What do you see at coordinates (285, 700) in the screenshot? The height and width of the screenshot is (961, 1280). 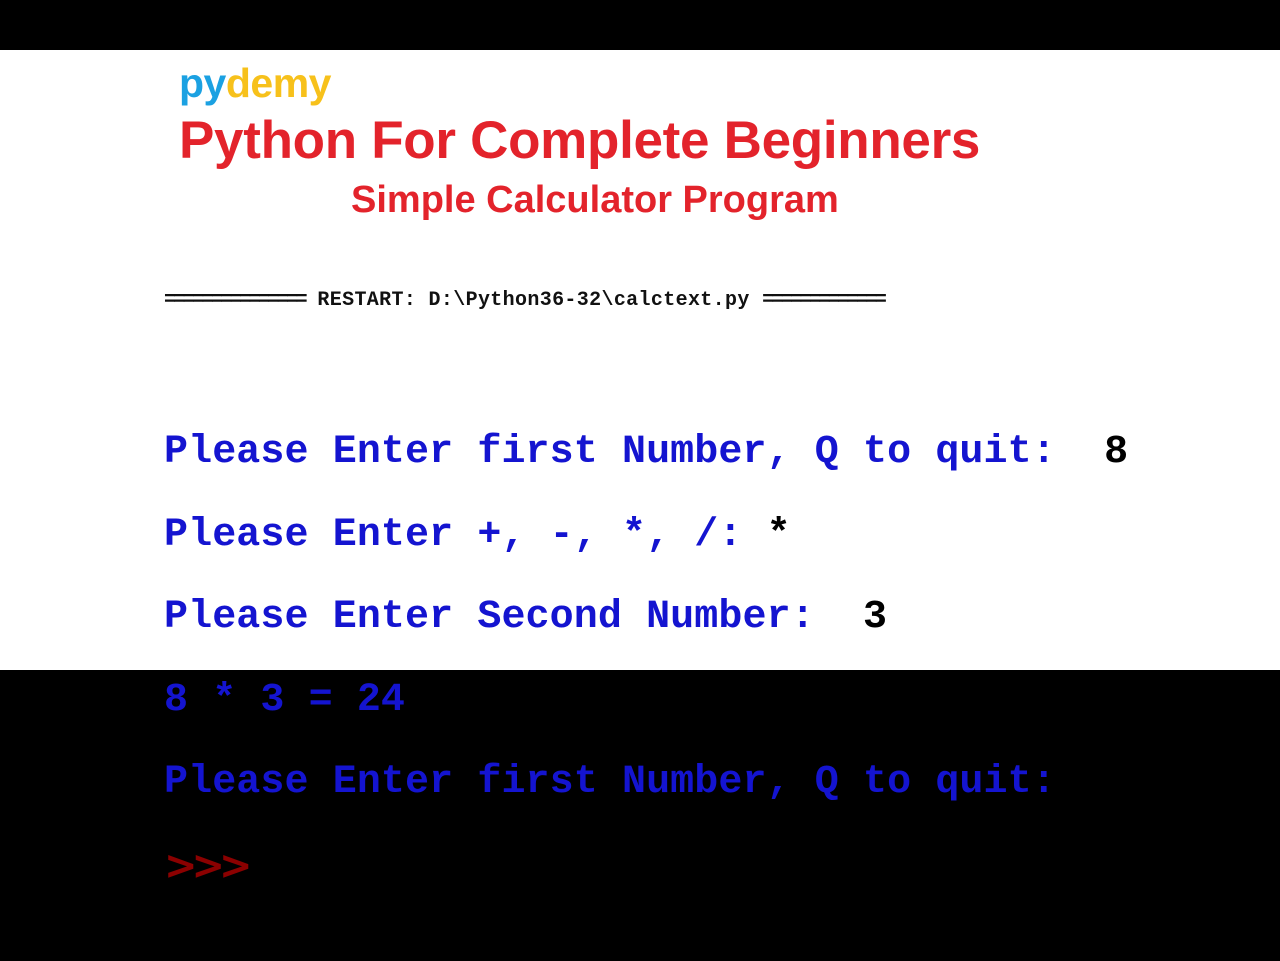 I see `program-output: 8 * 3 = 24` at bounding box center [285, 700].